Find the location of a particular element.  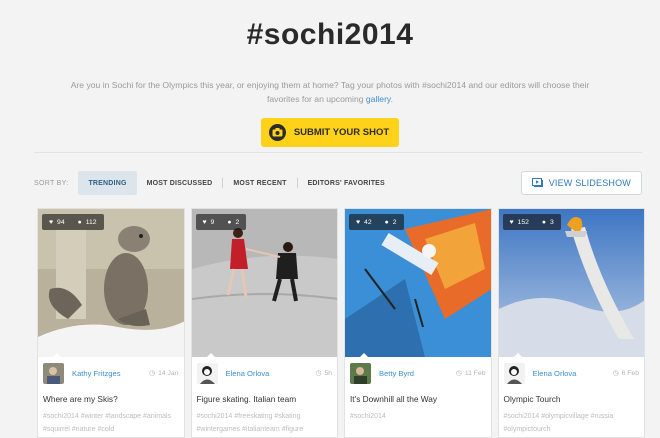

photo-stats: ♥ 94 ● 112 is located at coordinates (73, 222).